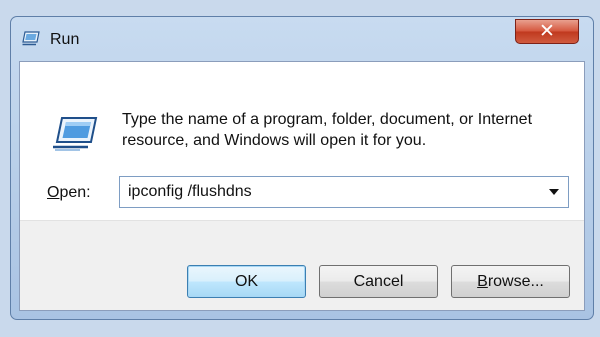 The image size is (600, 337). What do you see at coordinates (31, 38) in the screenshot?
I see `run-app-icon` at bounding box center [31, 38].